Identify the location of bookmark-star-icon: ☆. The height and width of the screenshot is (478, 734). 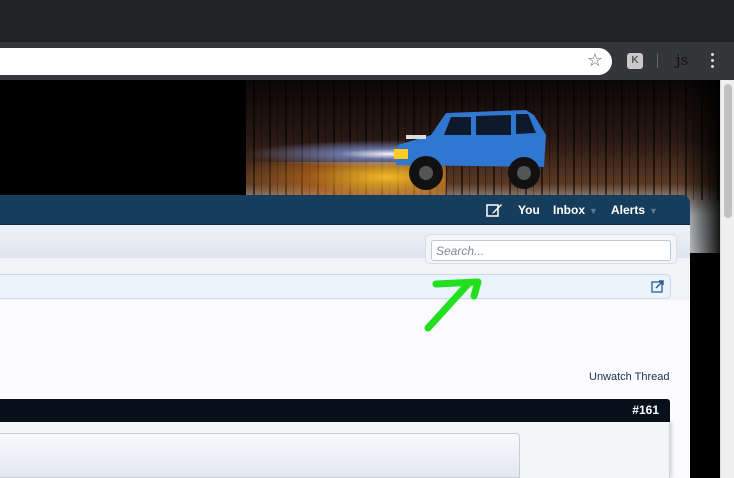
(595, 61).